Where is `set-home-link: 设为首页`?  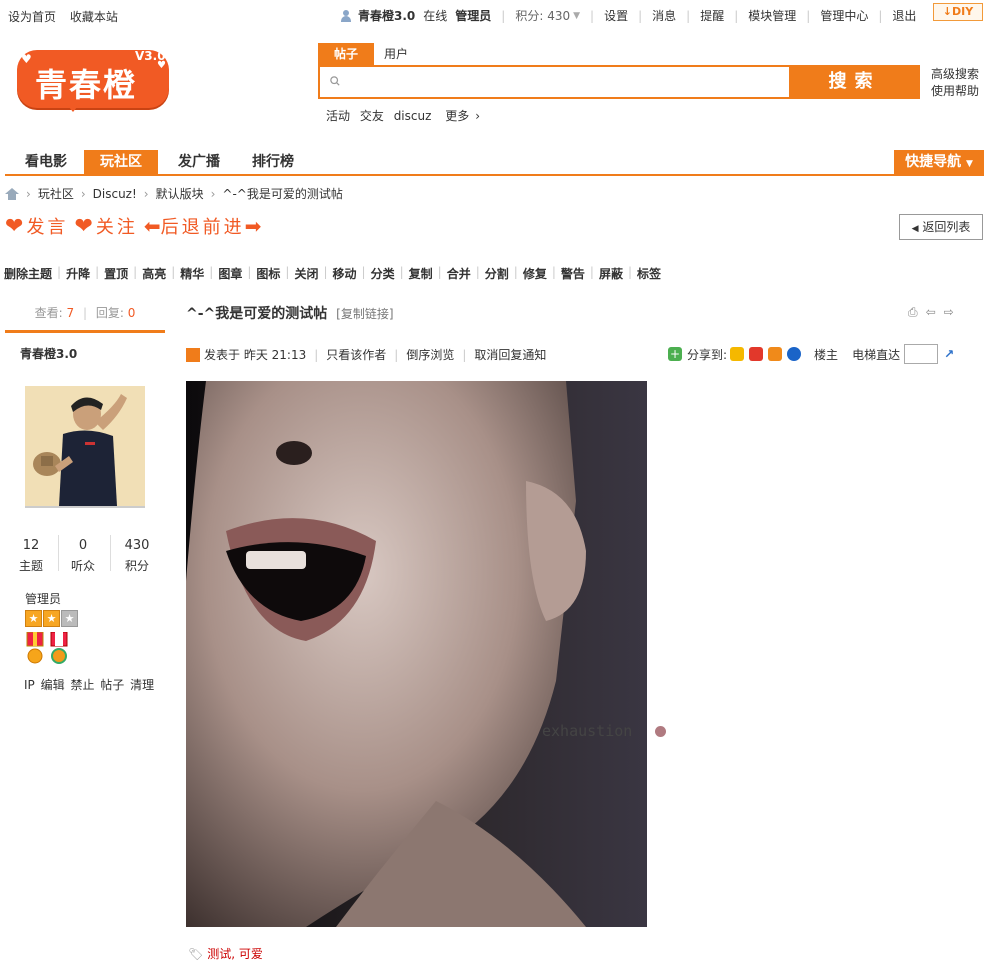 set-home-link: 设为首页 is located at coordinates (32, 17).